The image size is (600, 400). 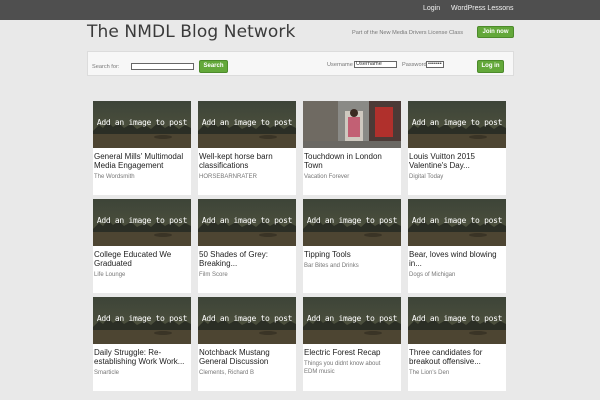 I want to click on password-label: Password, so click(x=414, y=65).